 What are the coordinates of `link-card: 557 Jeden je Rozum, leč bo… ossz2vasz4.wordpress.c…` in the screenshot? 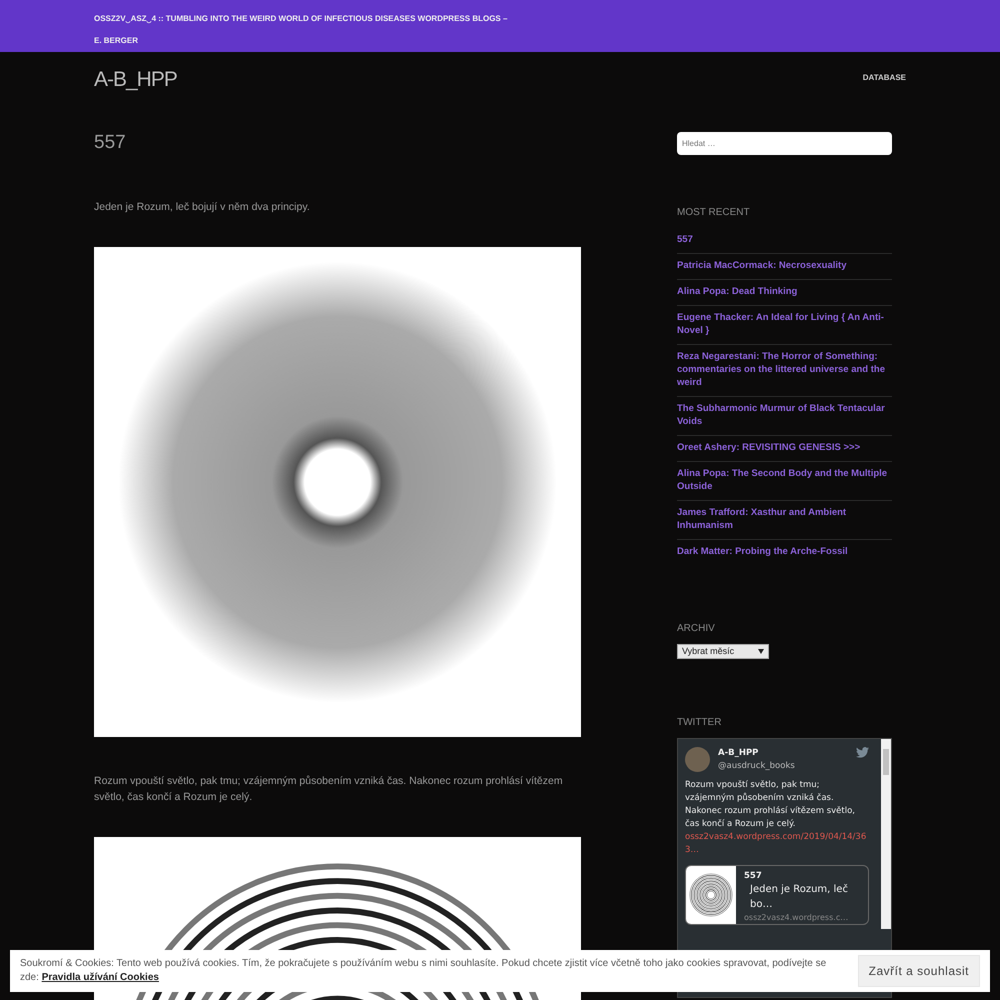 It's located at (777, 894).